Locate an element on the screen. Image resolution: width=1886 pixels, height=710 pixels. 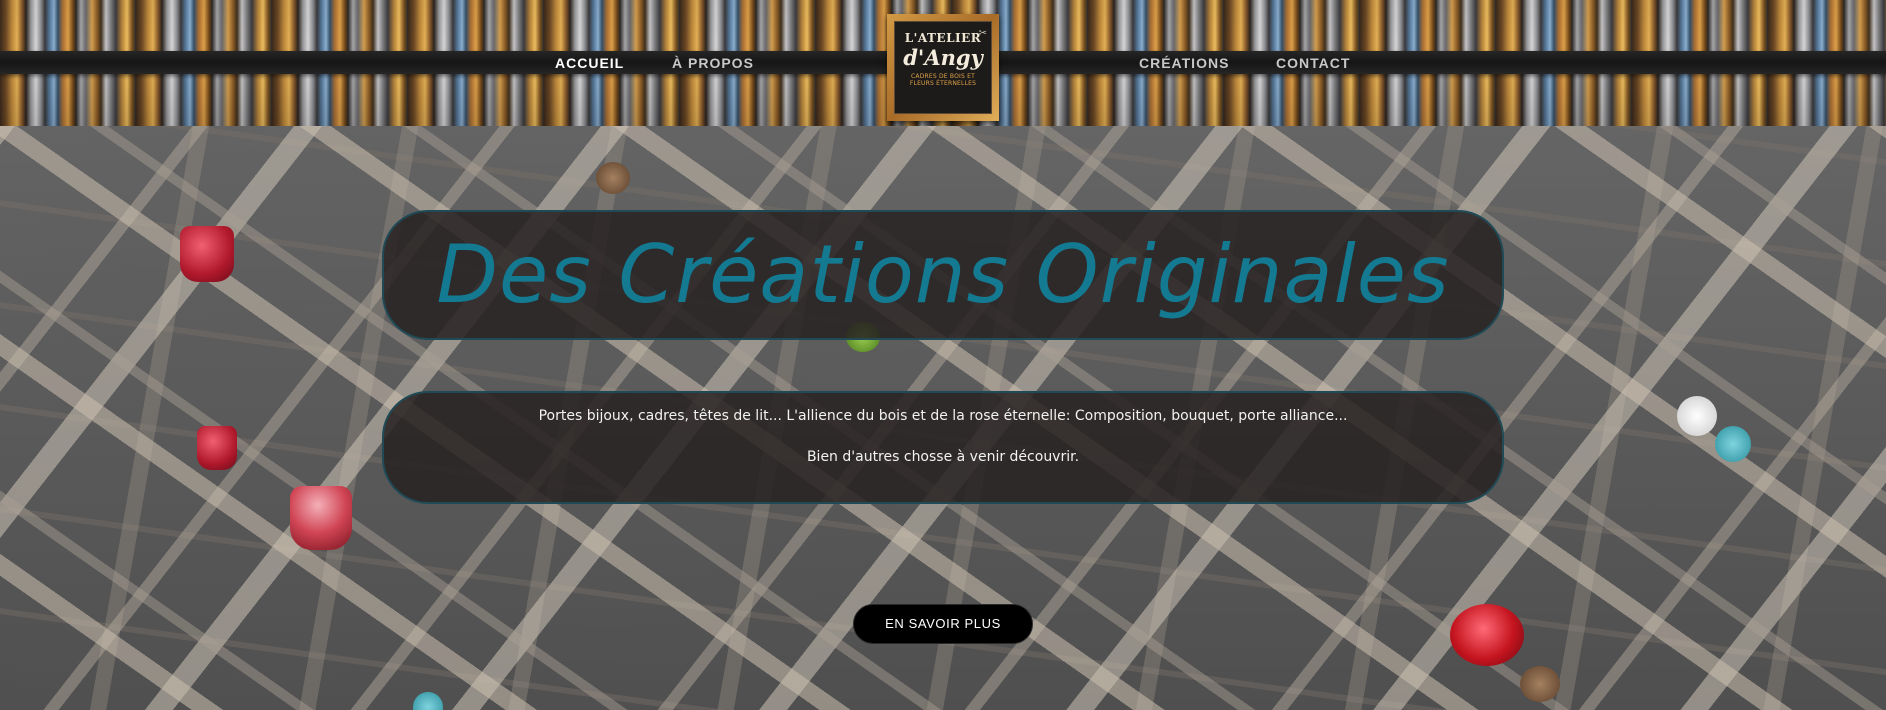
nav-link-contact: CONTACT is located at coordinates (1313, 63).